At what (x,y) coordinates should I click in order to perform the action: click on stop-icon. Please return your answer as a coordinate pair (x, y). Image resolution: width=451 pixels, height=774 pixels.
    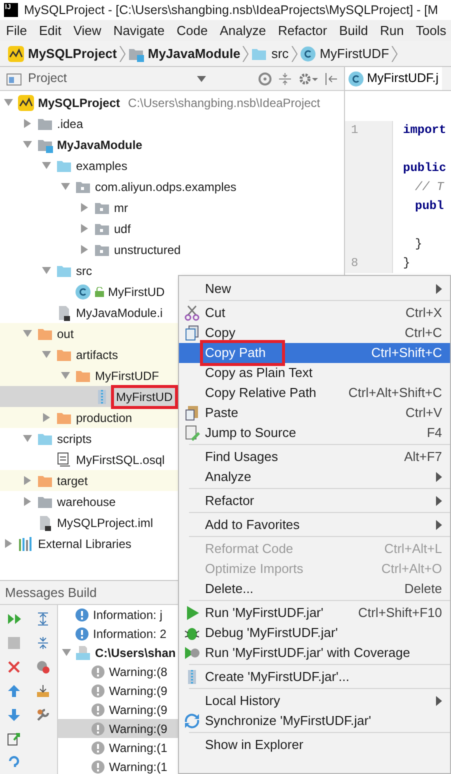
    Looking at the image, I should click on (14, 643).